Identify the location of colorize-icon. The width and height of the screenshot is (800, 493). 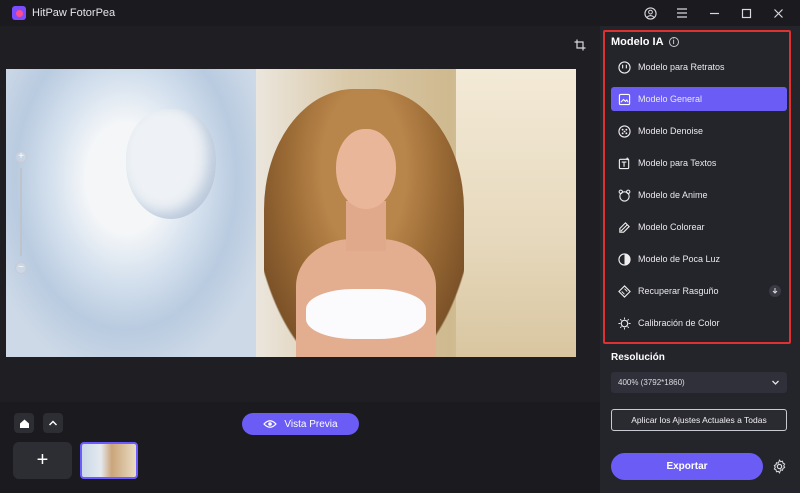
(624, 227).